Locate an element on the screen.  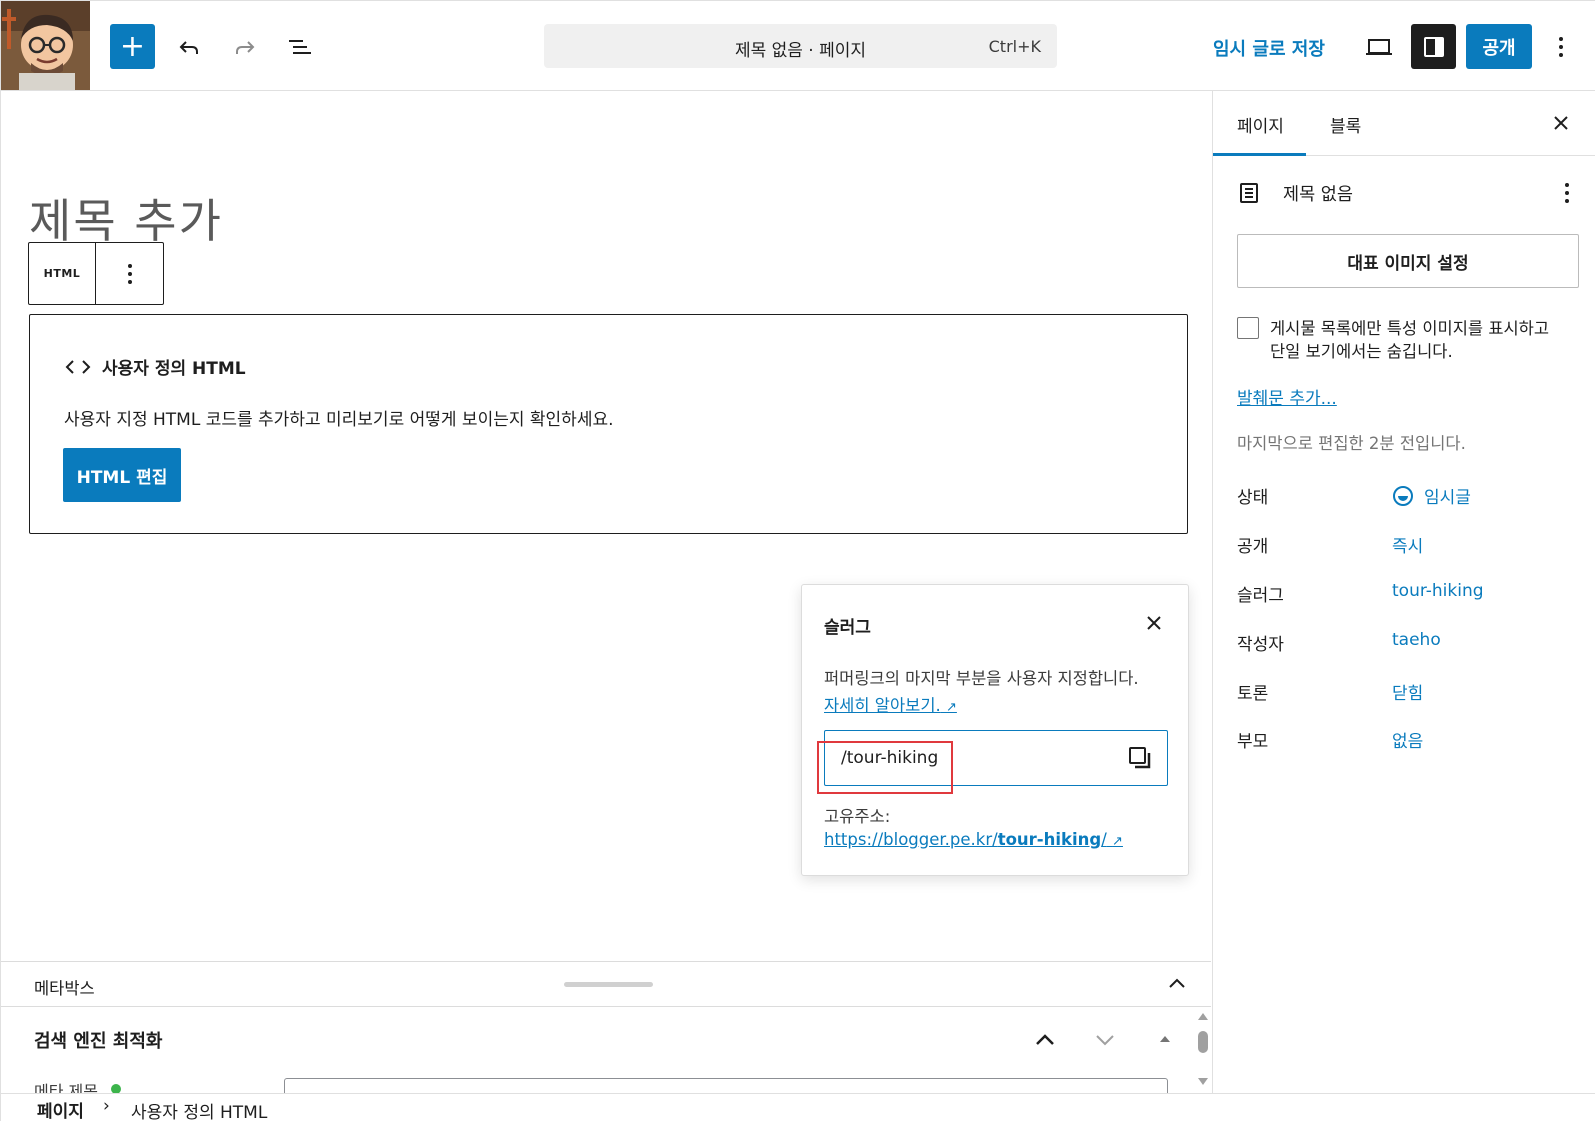
permalink-link: https://blogger.pe.kr/tour-hiking/ ↗ is located at coordinates (973, 839).